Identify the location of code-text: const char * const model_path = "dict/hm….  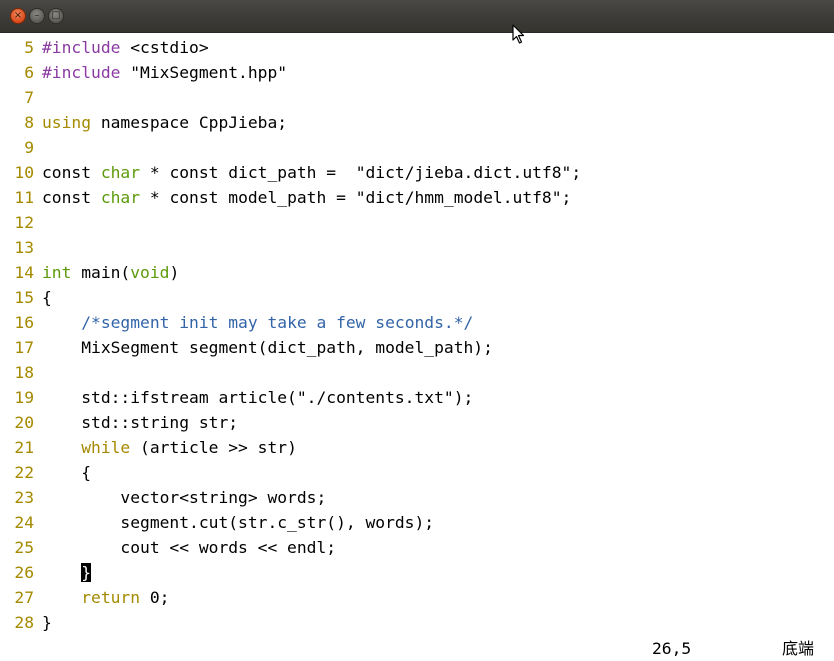
(306, 197).